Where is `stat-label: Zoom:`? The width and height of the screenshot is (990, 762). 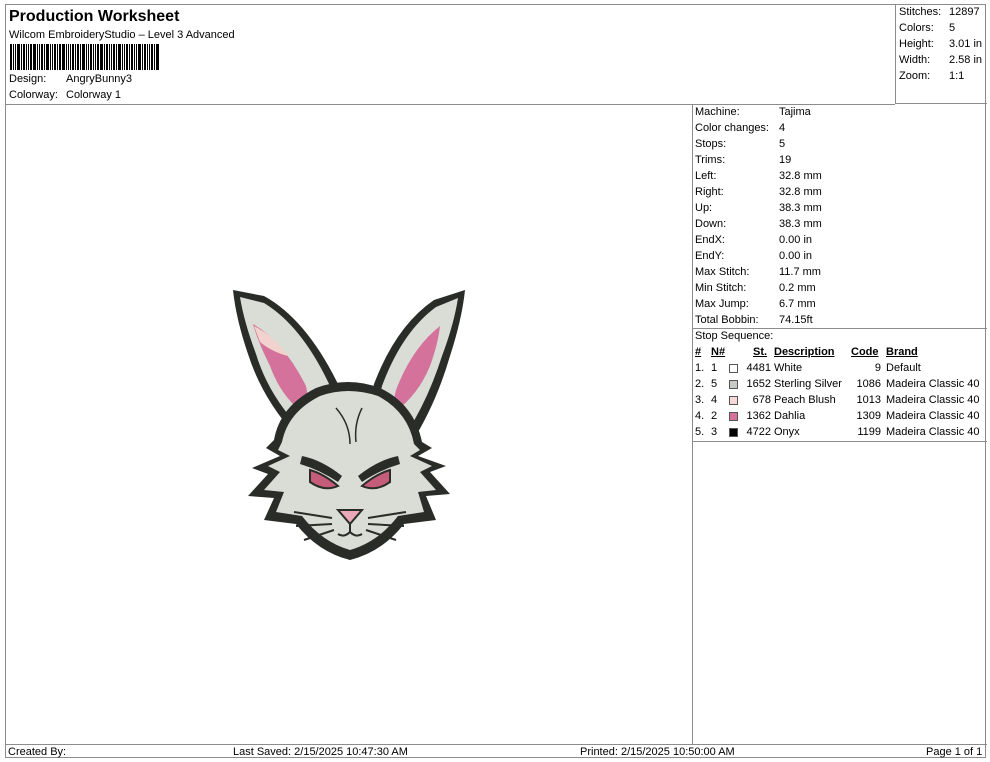
stat-label: Zoom: is located at coordinates (915, 76).